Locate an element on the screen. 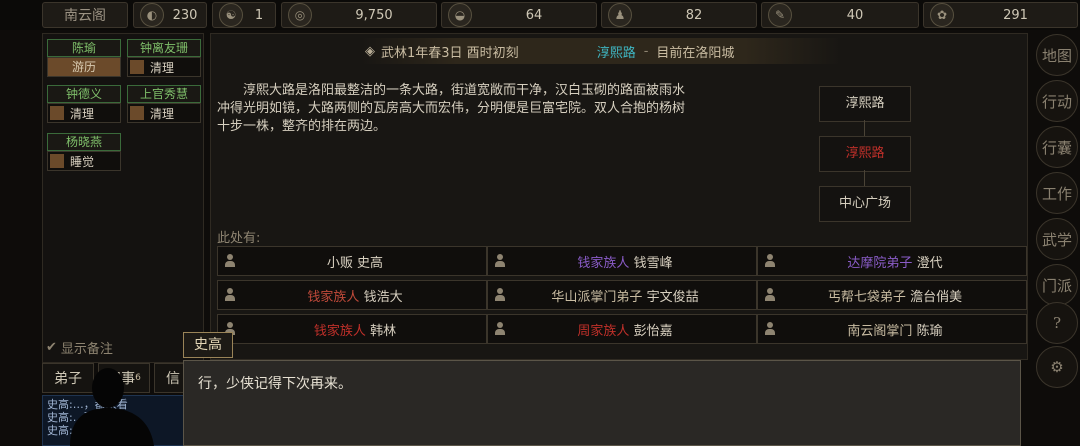 The height and width of the screenshot is (446, 1080). map-node-current: 淳熙路 is located at coordinates (865, 154).